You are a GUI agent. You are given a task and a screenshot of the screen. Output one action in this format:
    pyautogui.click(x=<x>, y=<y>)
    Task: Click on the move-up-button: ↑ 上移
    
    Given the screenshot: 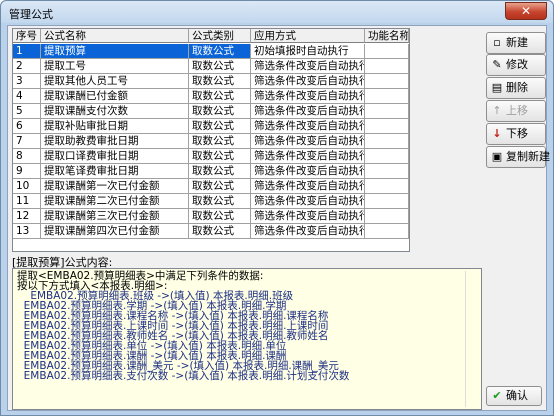 What is the action you would take?
    pyautogui.click(x=516, y=111)
    